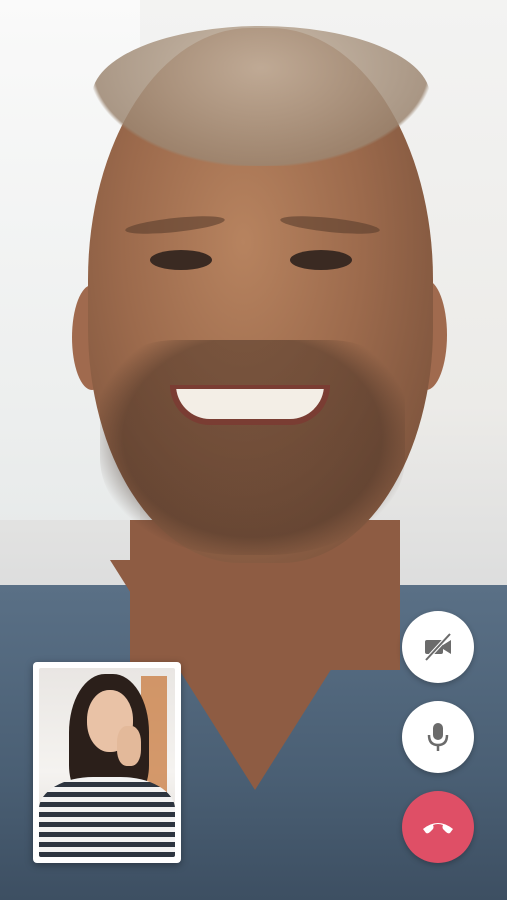 This screenshot has height=900, width=507. I want to click on end-call-button, so click(438, 827).